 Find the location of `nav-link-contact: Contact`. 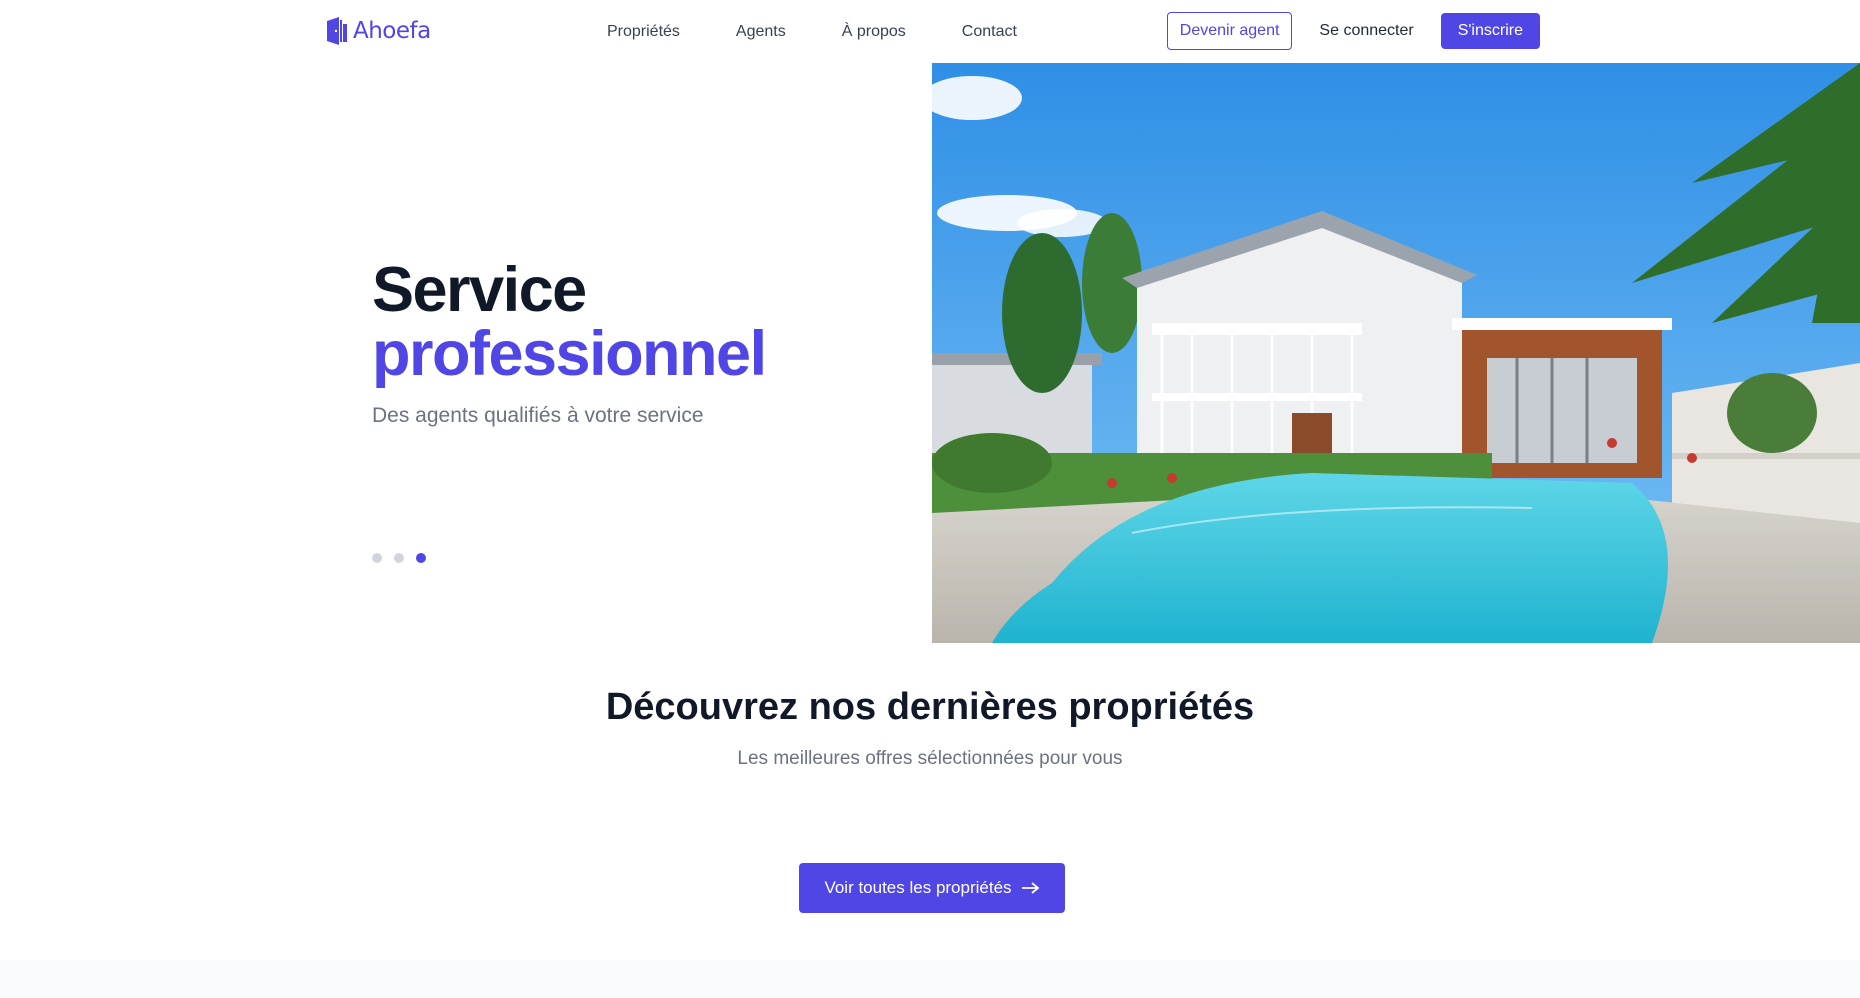

nav-link-contact: Contact is located at coordinates (989, 32).